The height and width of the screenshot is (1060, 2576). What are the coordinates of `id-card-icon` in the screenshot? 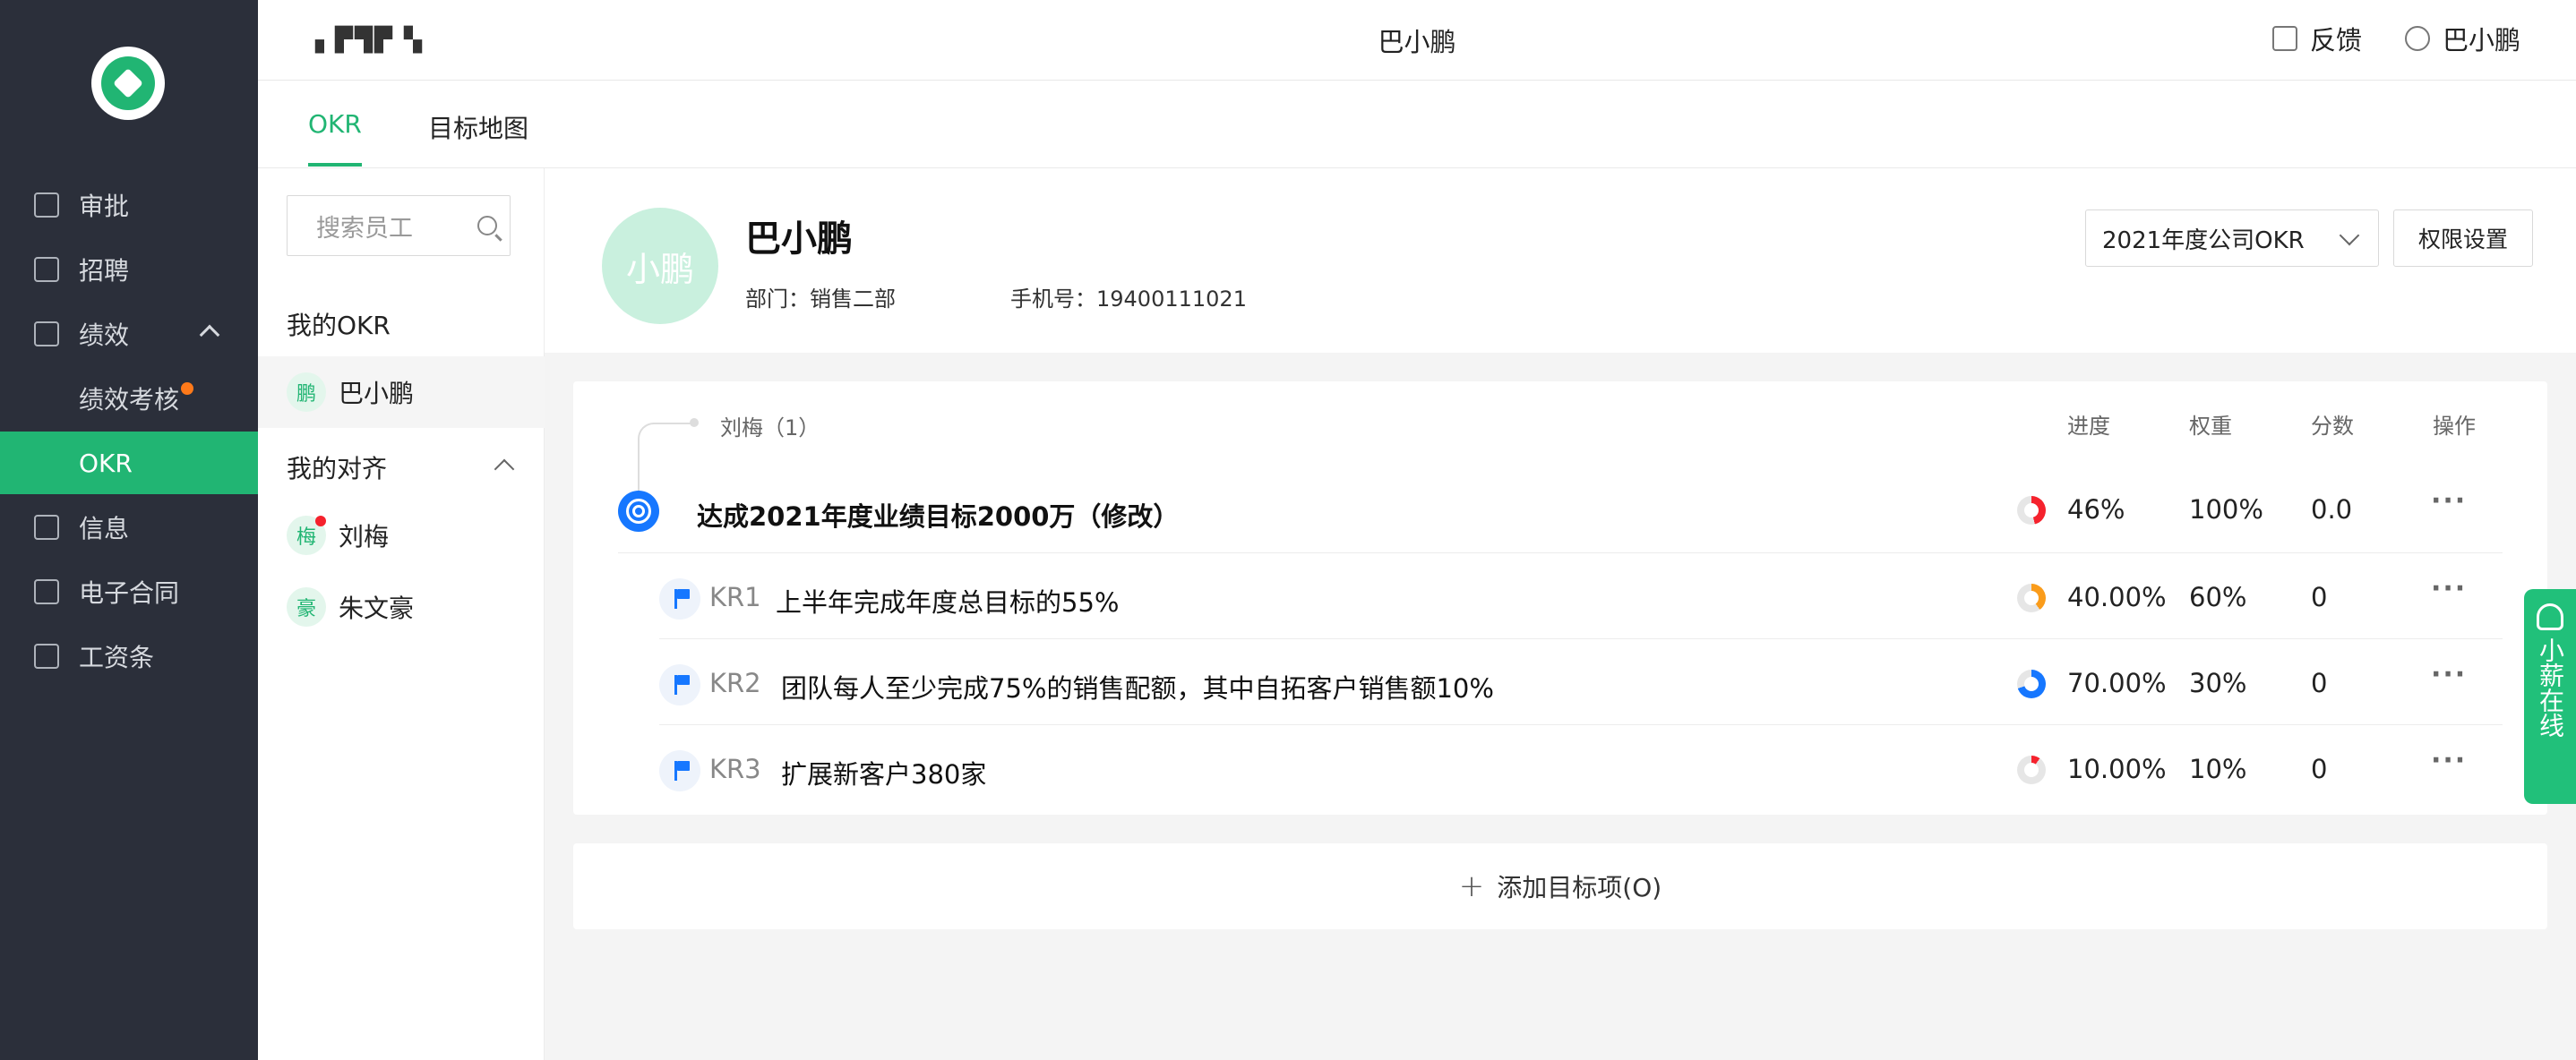 It's located at (46, 269).